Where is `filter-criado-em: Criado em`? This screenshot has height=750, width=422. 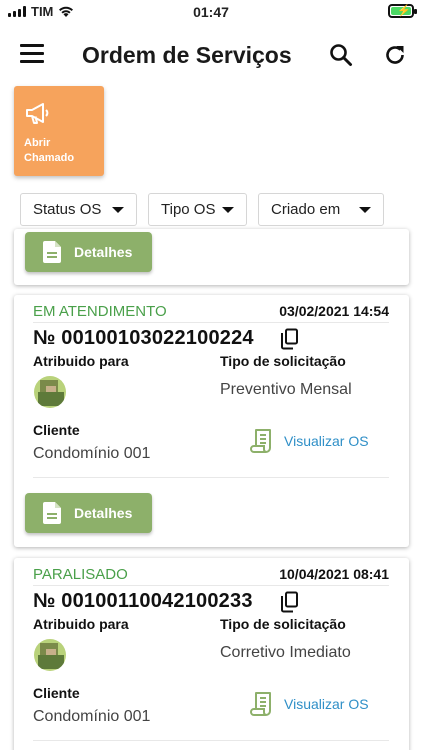
filter-criado-em: Criado em is located at coordinates (321, 209).